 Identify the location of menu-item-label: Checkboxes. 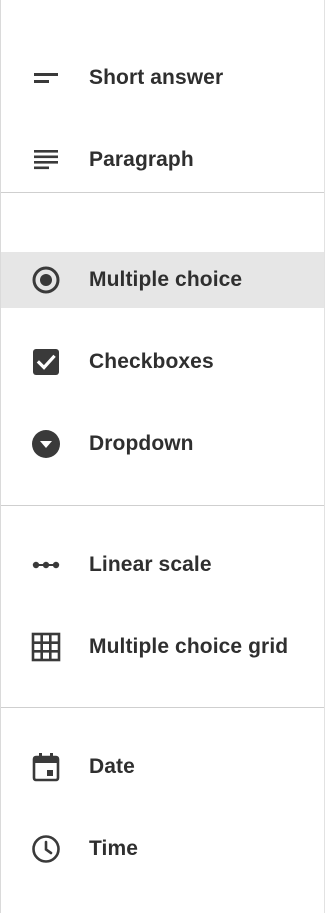
(151, 361).